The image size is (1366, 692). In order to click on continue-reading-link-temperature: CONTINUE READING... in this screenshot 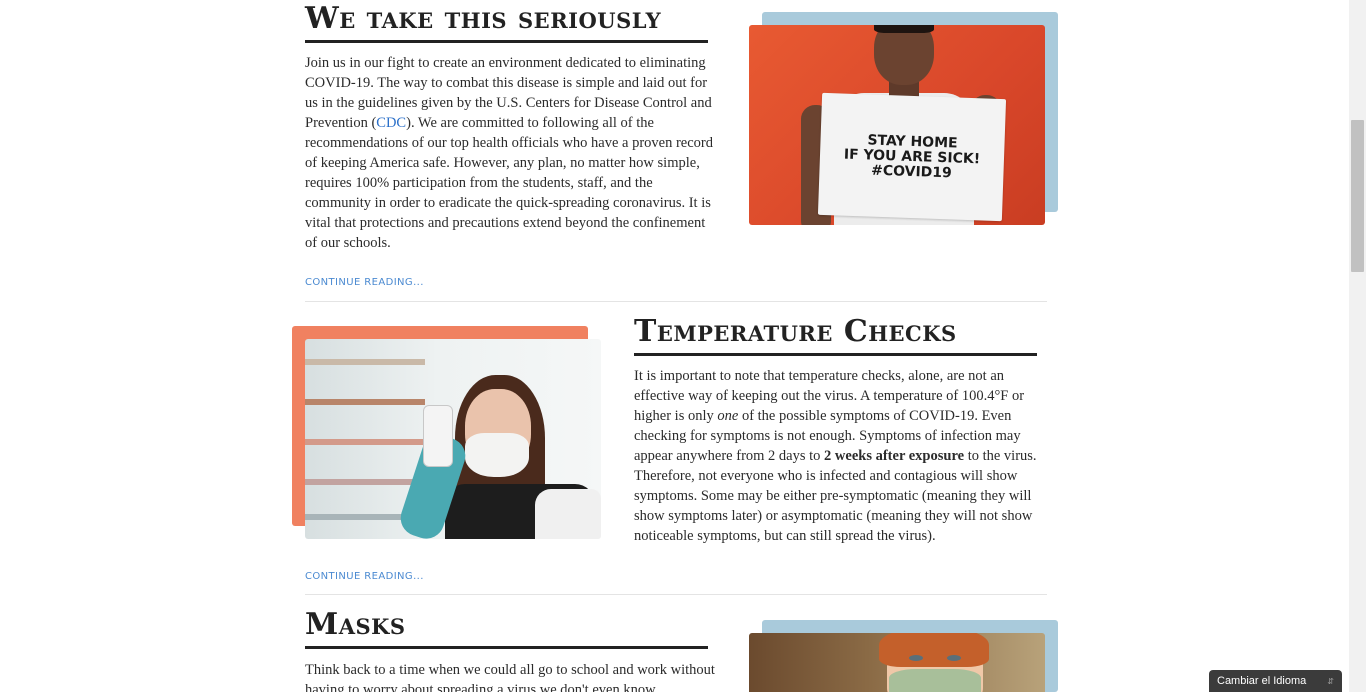, I will do `click(364, 576)`.